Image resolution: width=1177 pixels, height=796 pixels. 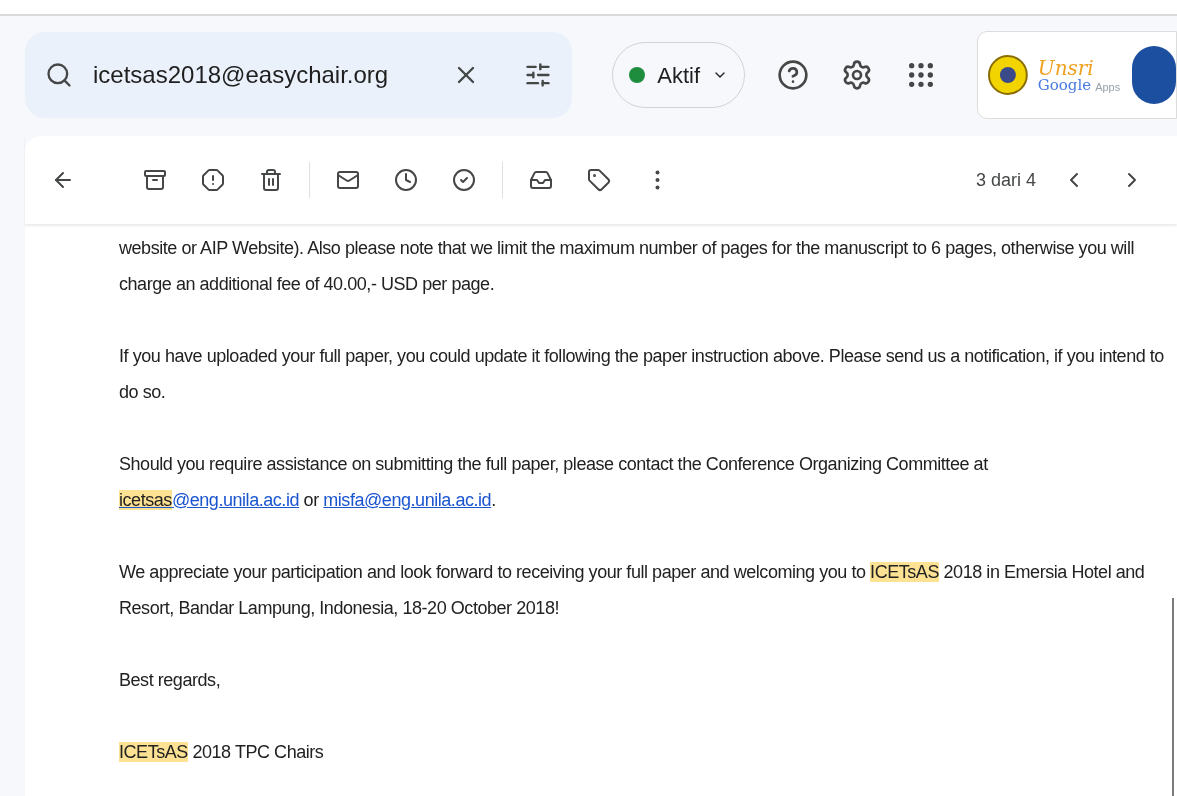 What do you see at coordinates (155, 180) in the screenshot?
I see `archive-icon` at bounding box center [155, 180].